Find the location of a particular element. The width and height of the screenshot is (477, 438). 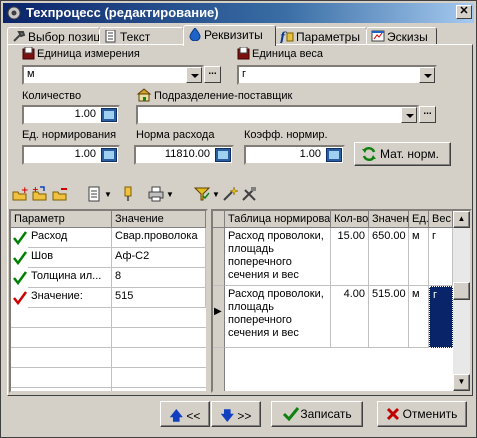

filter-icon is located at coordinates (202, 194).